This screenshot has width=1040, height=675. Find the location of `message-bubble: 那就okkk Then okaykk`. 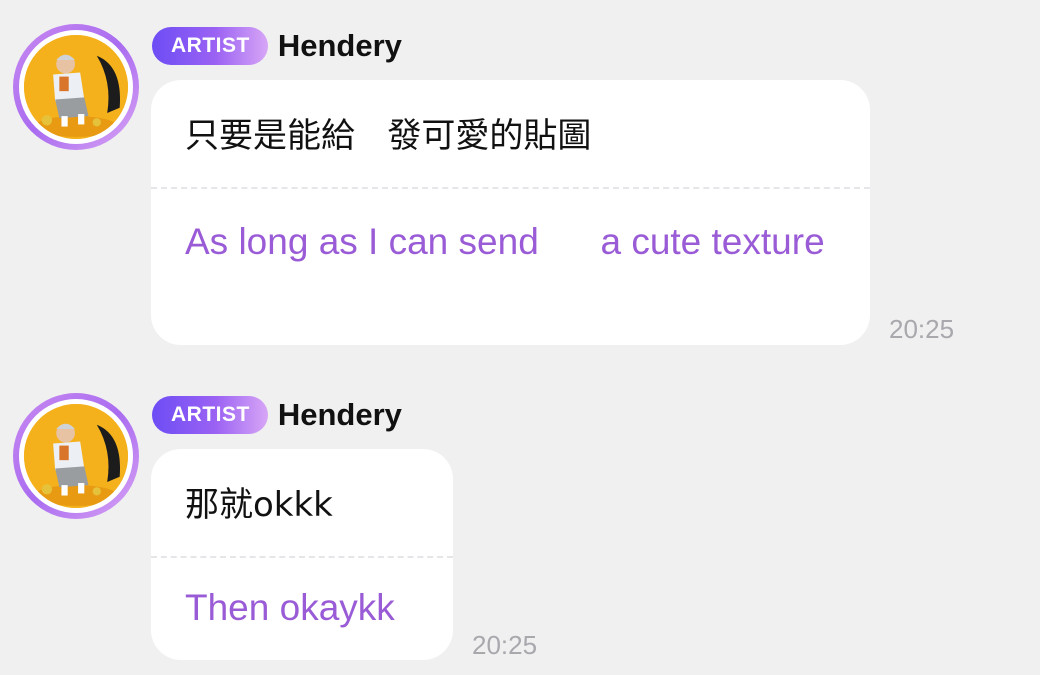

message-bubble: 那就okkk Then okaykk is located at coordinates (302, 554).